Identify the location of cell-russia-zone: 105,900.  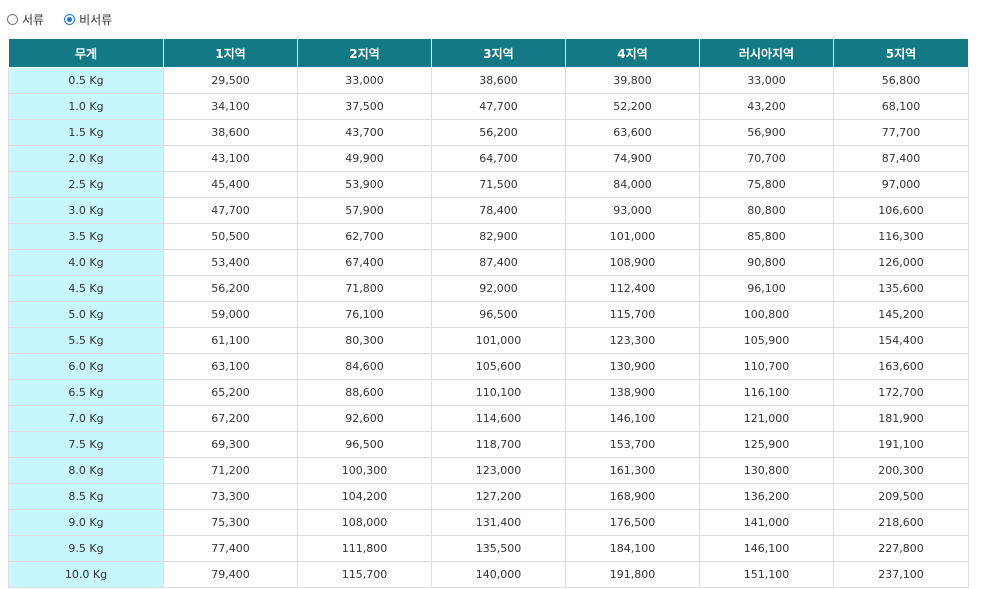
(766, 340).